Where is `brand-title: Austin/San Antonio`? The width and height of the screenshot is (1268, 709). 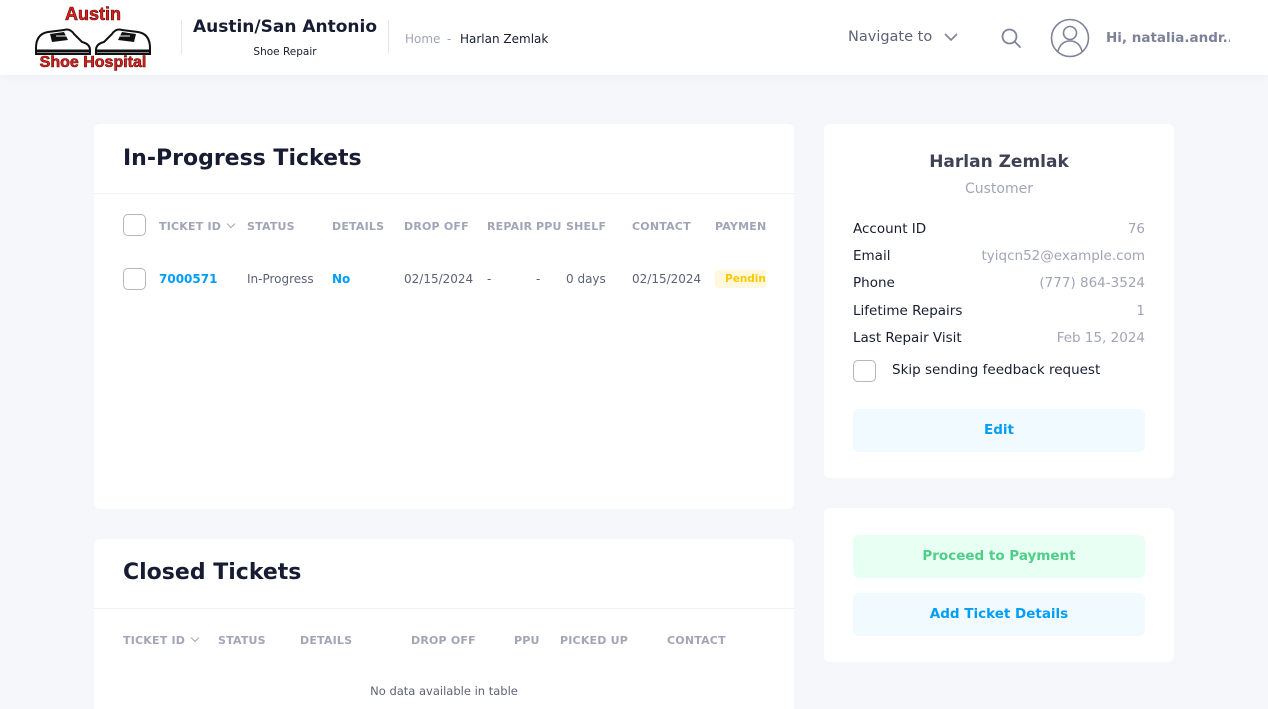
brand-title: Austin/San Antonio is located at coordinates (285, 27).